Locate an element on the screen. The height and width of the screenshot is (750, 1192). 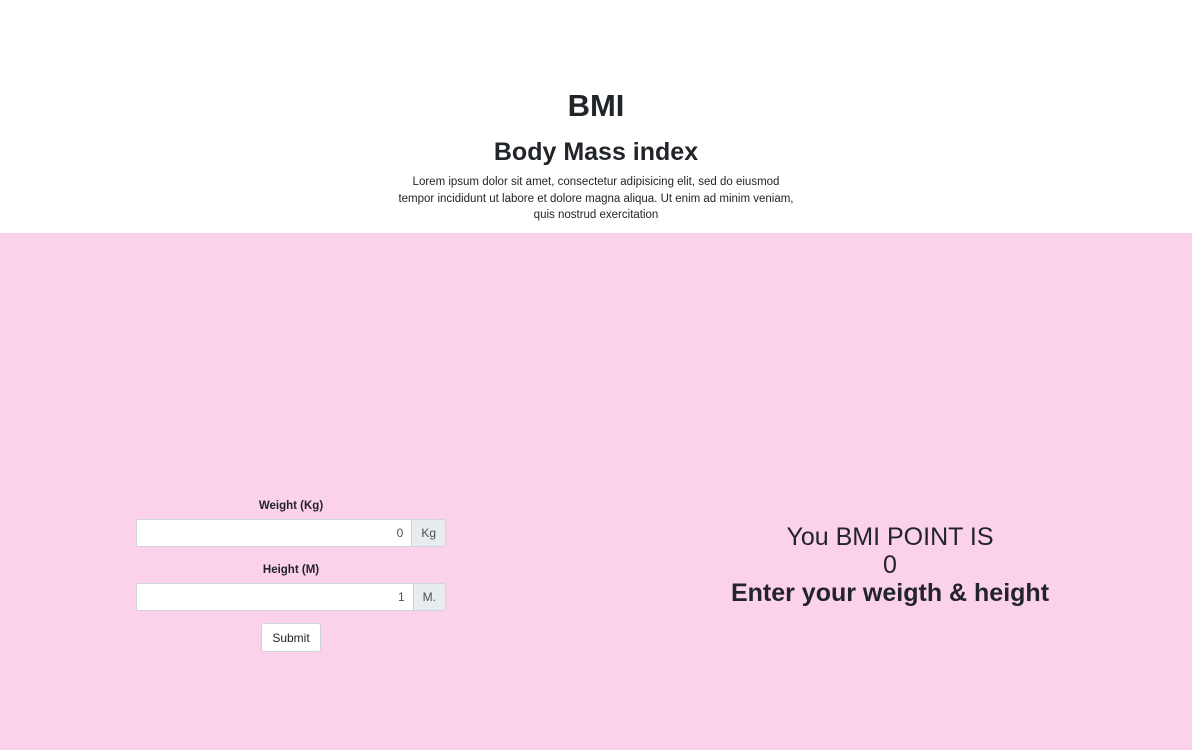
result-heading: You BMI POINT IS is located at coordinates (890, 537).